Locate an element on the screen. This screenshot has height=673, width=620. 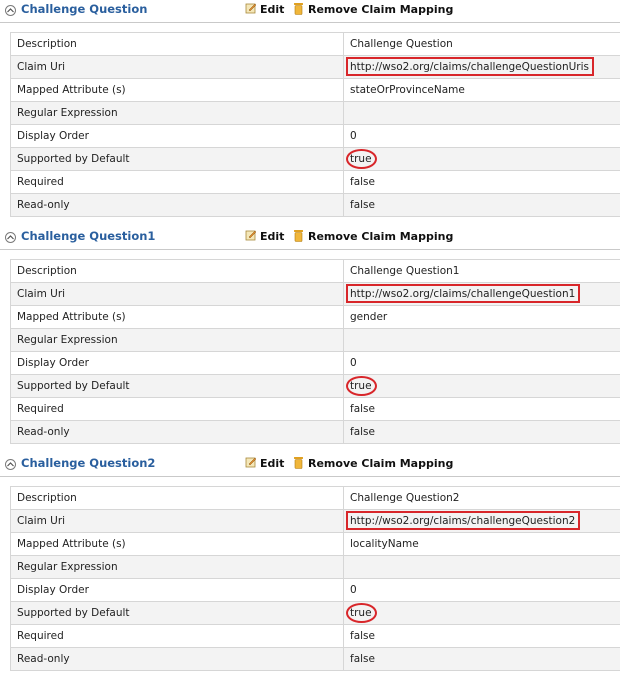
table-row: Mapped Attribute (s) stateOrProvinceName is located at coordinates (315, 90).